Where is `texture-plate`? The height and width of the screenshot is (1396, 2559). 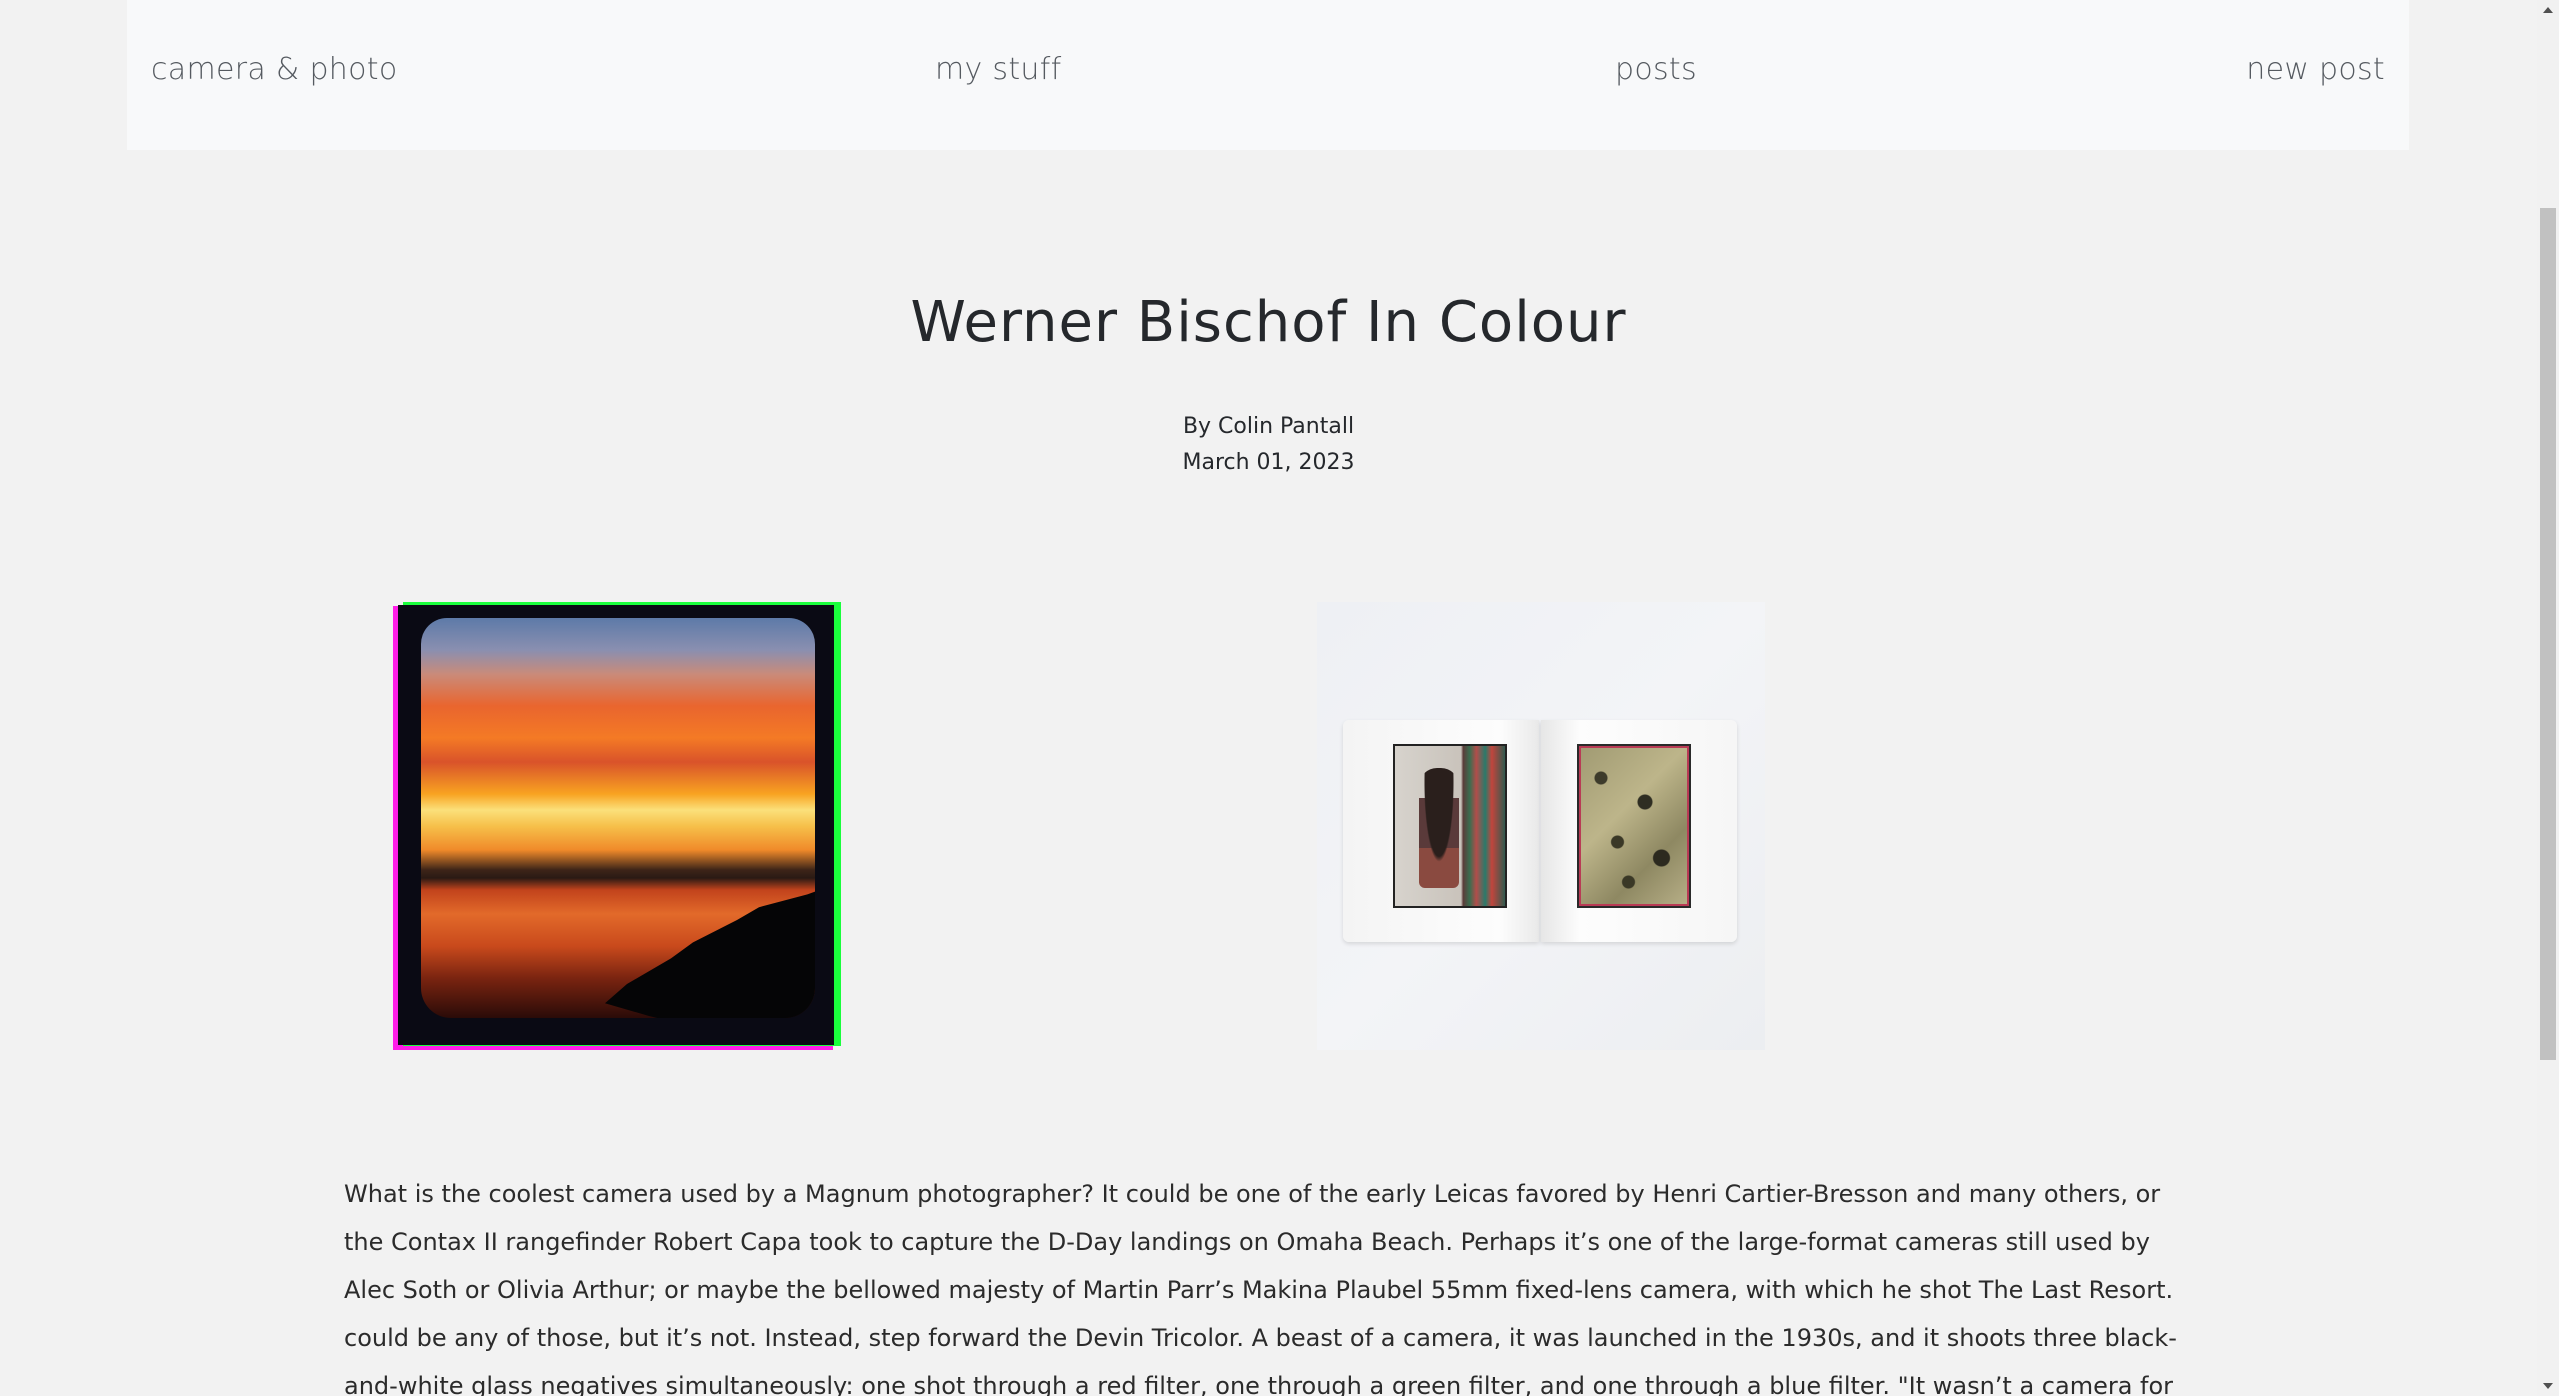 texture-plate is located at coordinates (1634, 826).